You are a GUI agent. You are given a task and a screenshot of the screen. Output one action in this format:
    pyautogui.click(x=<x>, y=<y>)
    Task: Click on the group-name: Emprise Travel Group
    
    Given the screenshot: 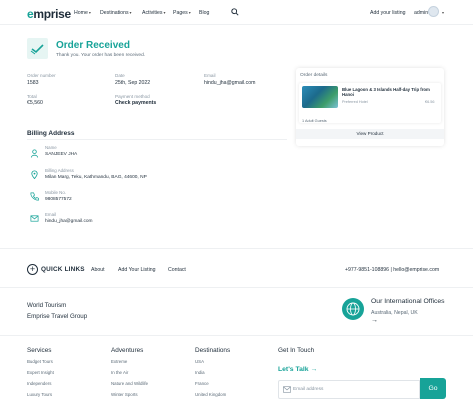 What is the action you would take?
    pyautogui.click(x=57, y=316)
    